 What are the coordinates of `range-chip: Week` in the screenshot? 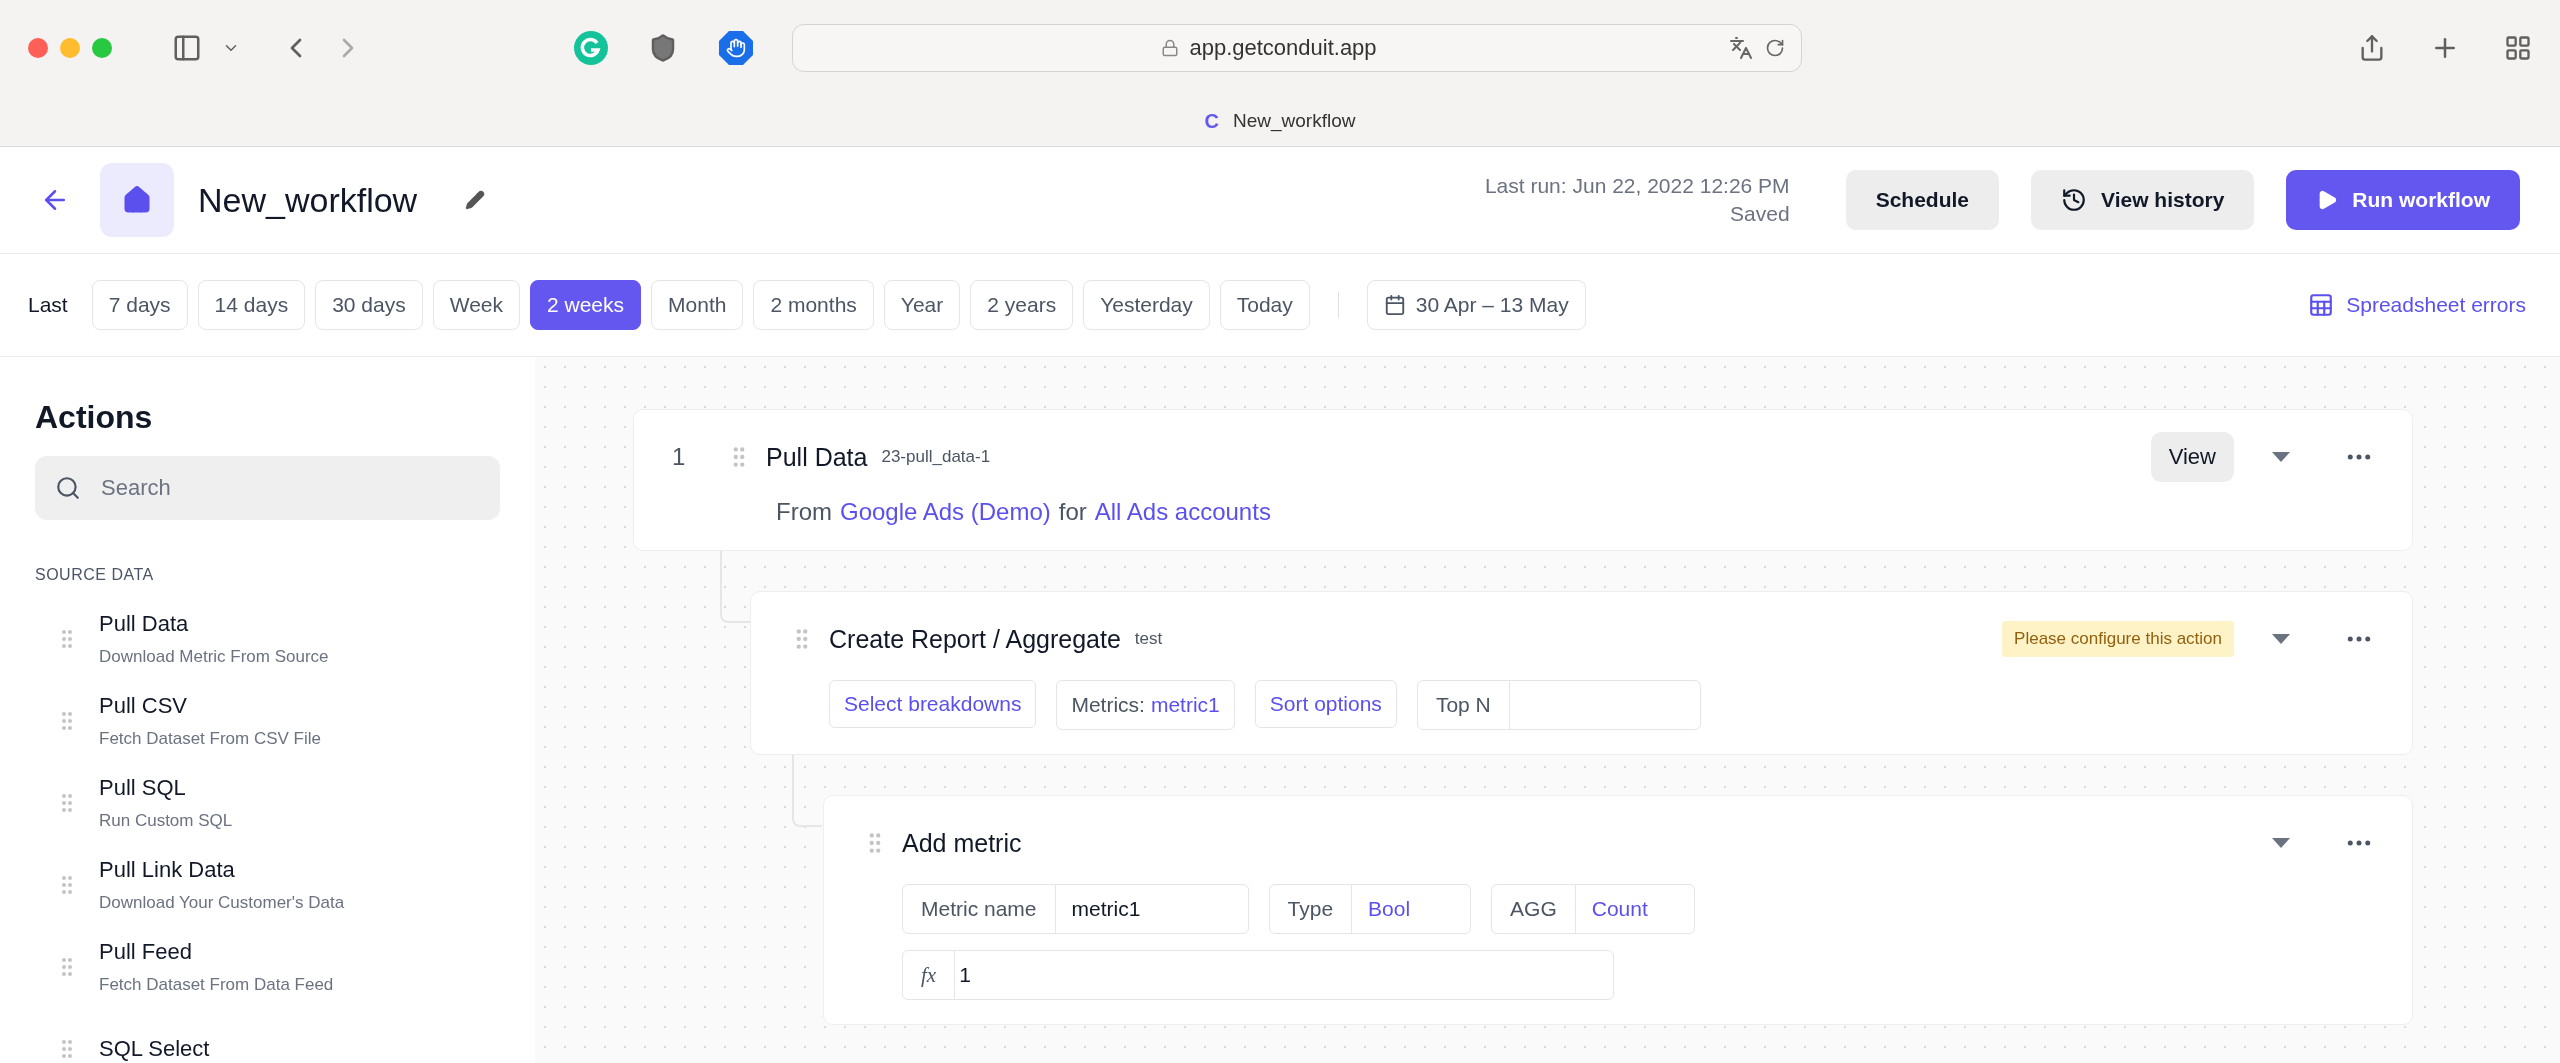 It's located at (476, 305).